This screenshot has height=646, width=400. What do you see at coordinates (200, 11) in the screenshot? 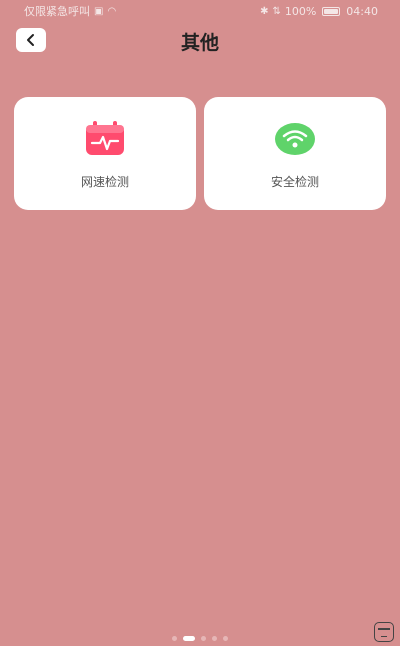
I see `status-bar: 仅限紧急呼叫 ▣ ◠ ✱ ⇅ 100% 04:40` at bounding box center [200, 11].